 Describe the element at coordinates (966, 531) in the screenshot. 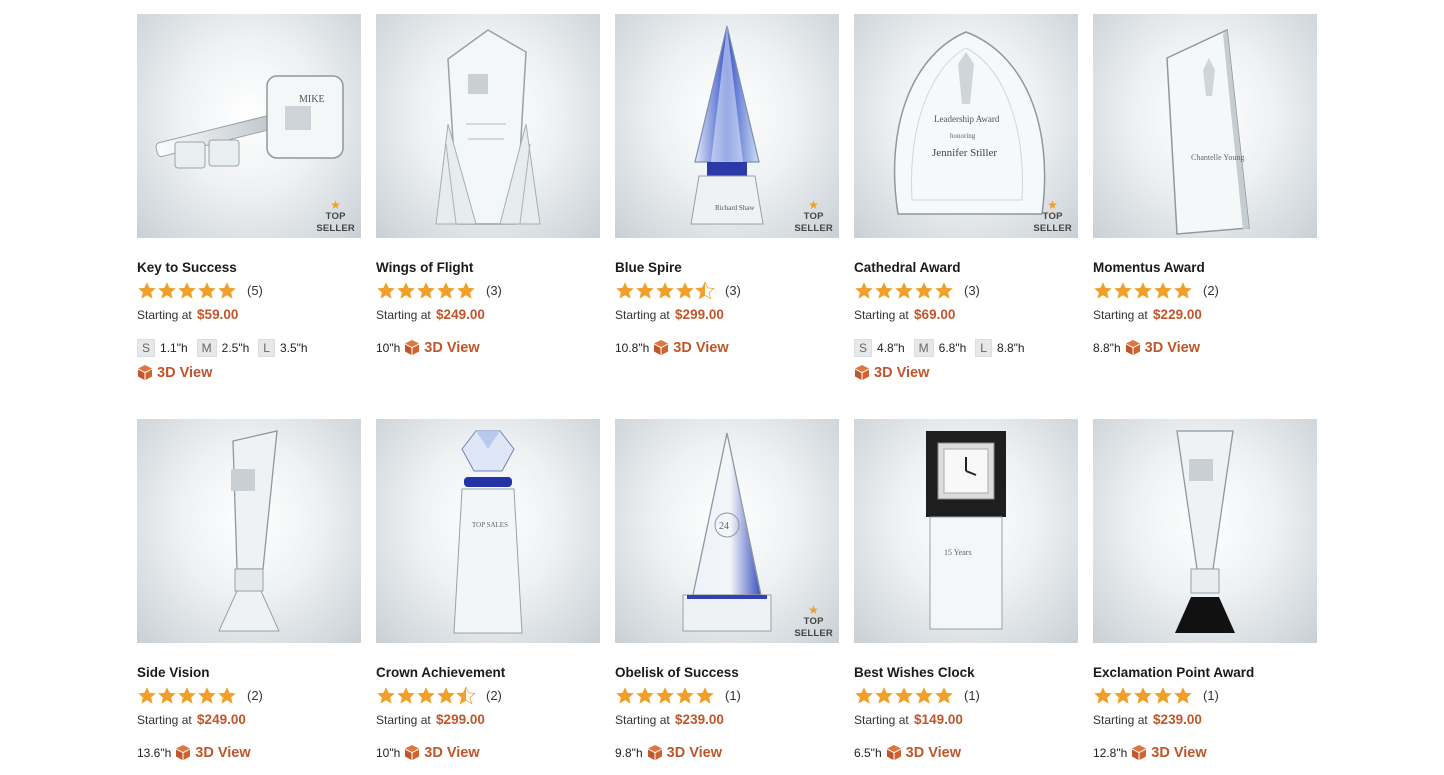

I see `product-image: 15 Years` at that location.